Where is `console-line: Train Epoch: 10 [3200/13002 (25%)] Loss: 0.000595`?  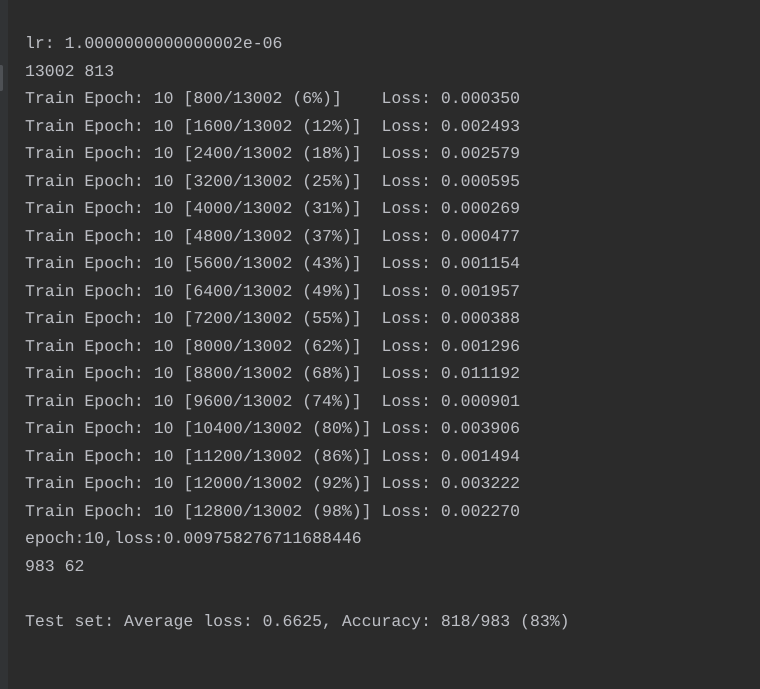
console-line: Train Epoch: 10 [3200/13002 (25%)] Loss: 0.000595 is located at coordinates (272, 181).